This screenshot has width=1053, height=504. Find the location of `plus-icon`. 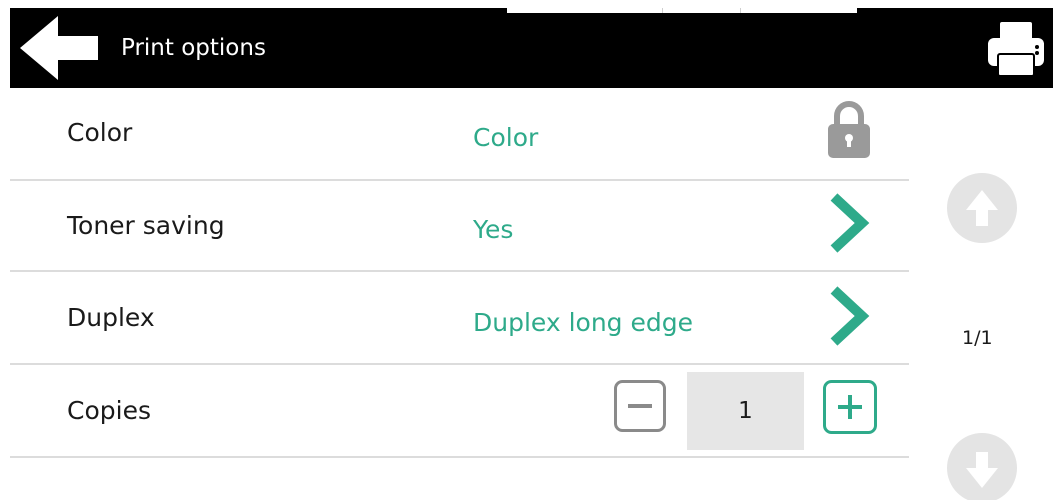

plus-icon is located at coordinates (850, 407).